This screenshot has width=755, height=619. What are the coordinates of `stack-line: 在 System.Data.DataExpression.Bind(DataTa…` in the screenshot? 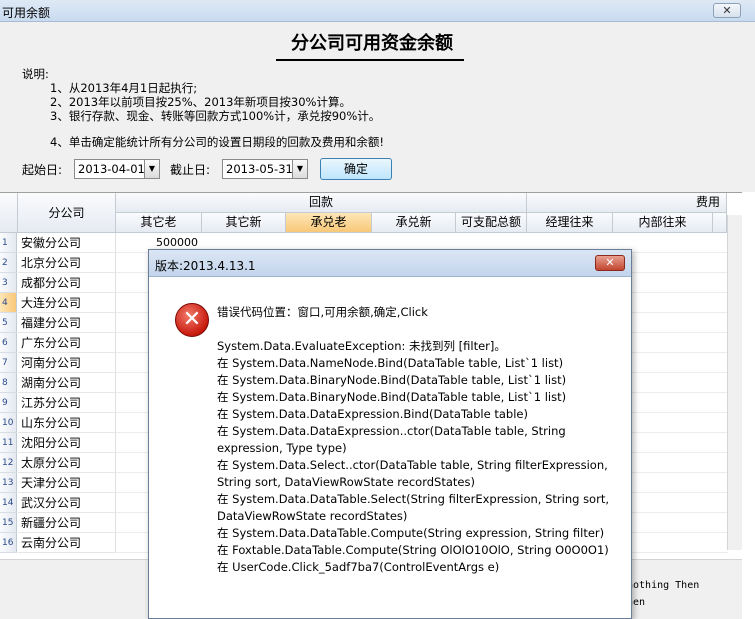 It's located at (372, 414).